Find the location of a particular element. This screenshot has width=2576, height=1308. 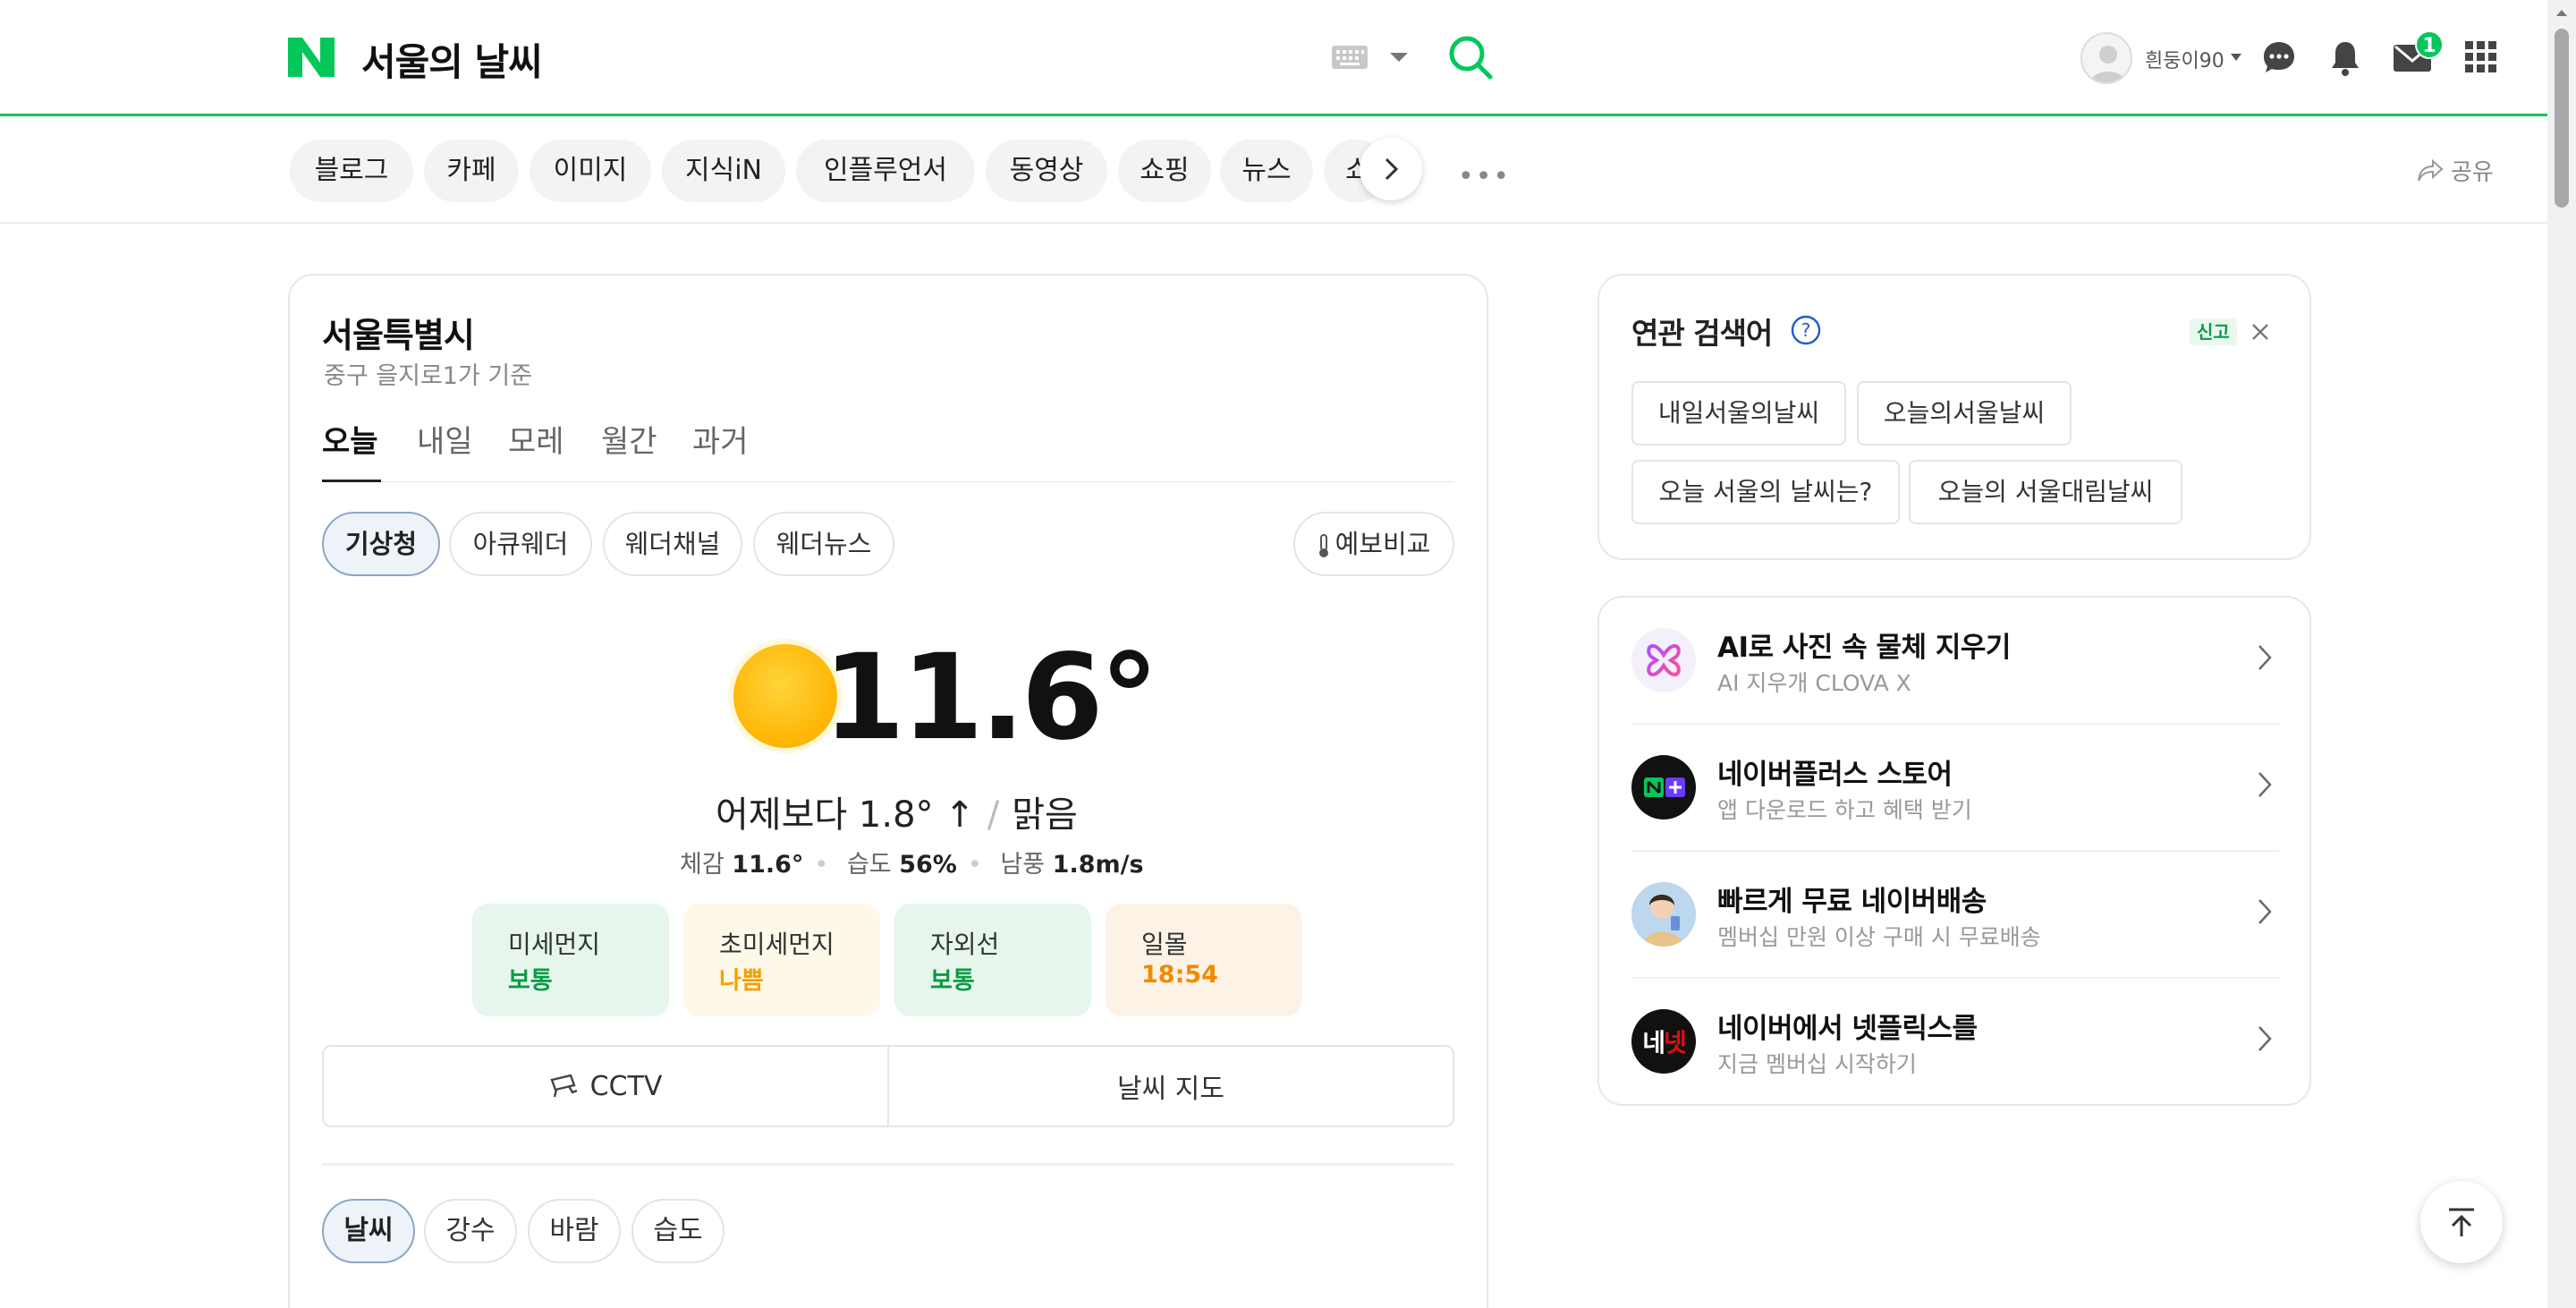

promo-subtitle: 앱 다운로드 하고 혜택 받기 is located at coordinates (1844, 810).